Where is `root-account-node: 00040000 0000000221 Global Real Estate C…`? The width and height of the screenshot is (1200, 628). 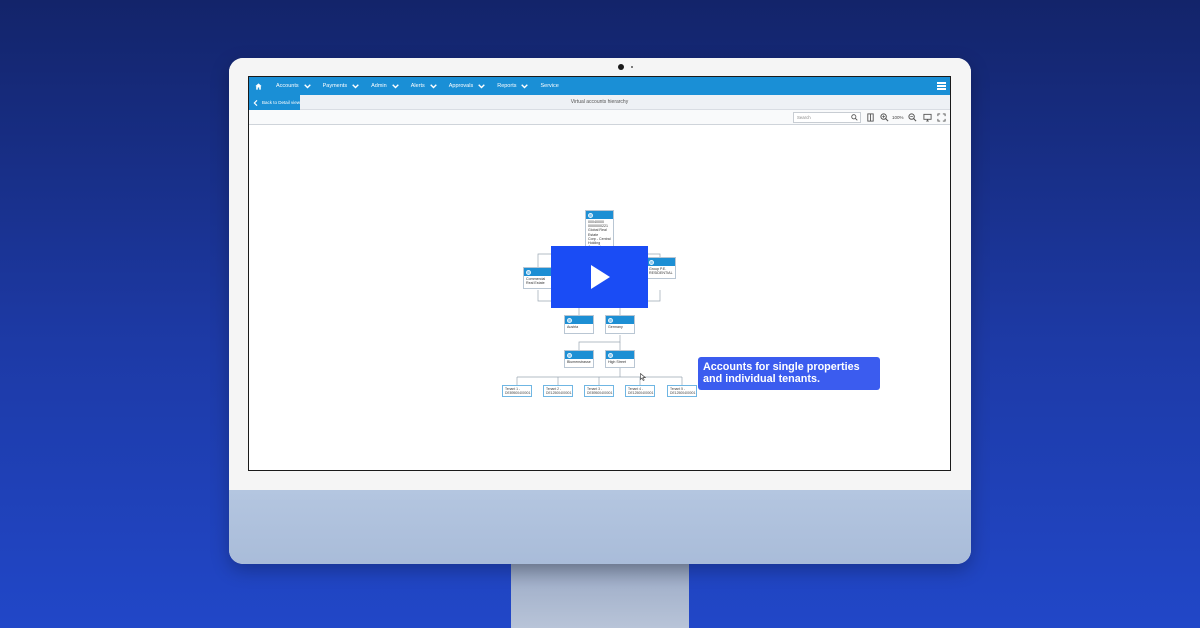
root-account-node: 00040000 0000000221 Global Real Estate C… is located at coordinates (599, 230).